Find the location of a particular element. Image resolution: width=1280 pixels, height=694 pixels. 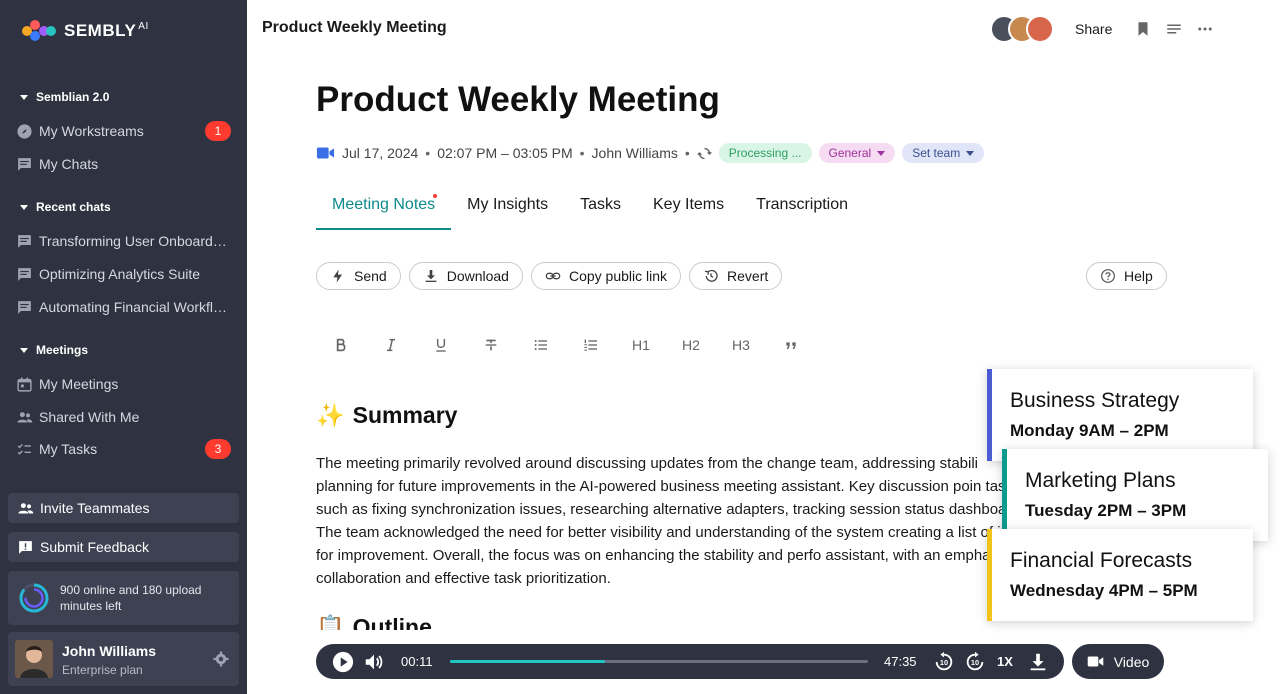

section-recent-label: Recent chats is located at coordinates (73, 207).